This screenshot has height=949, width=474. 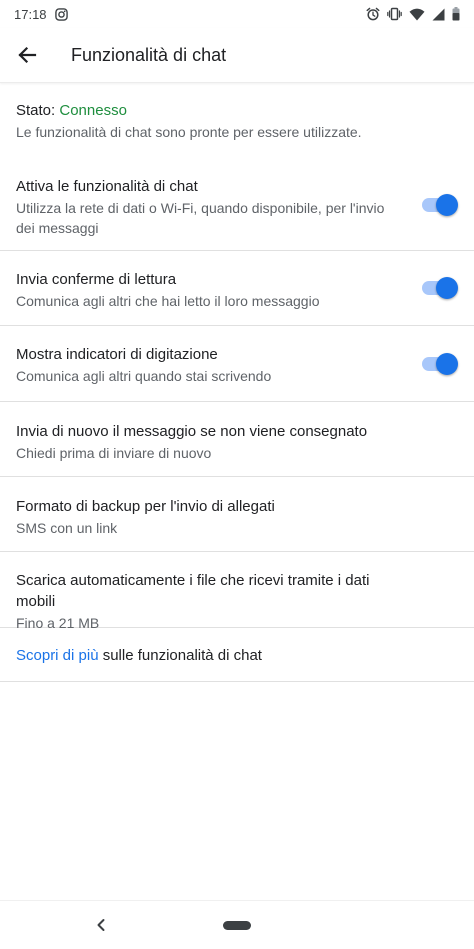 I want to click on signal-icon, so click(x=438, y=14).